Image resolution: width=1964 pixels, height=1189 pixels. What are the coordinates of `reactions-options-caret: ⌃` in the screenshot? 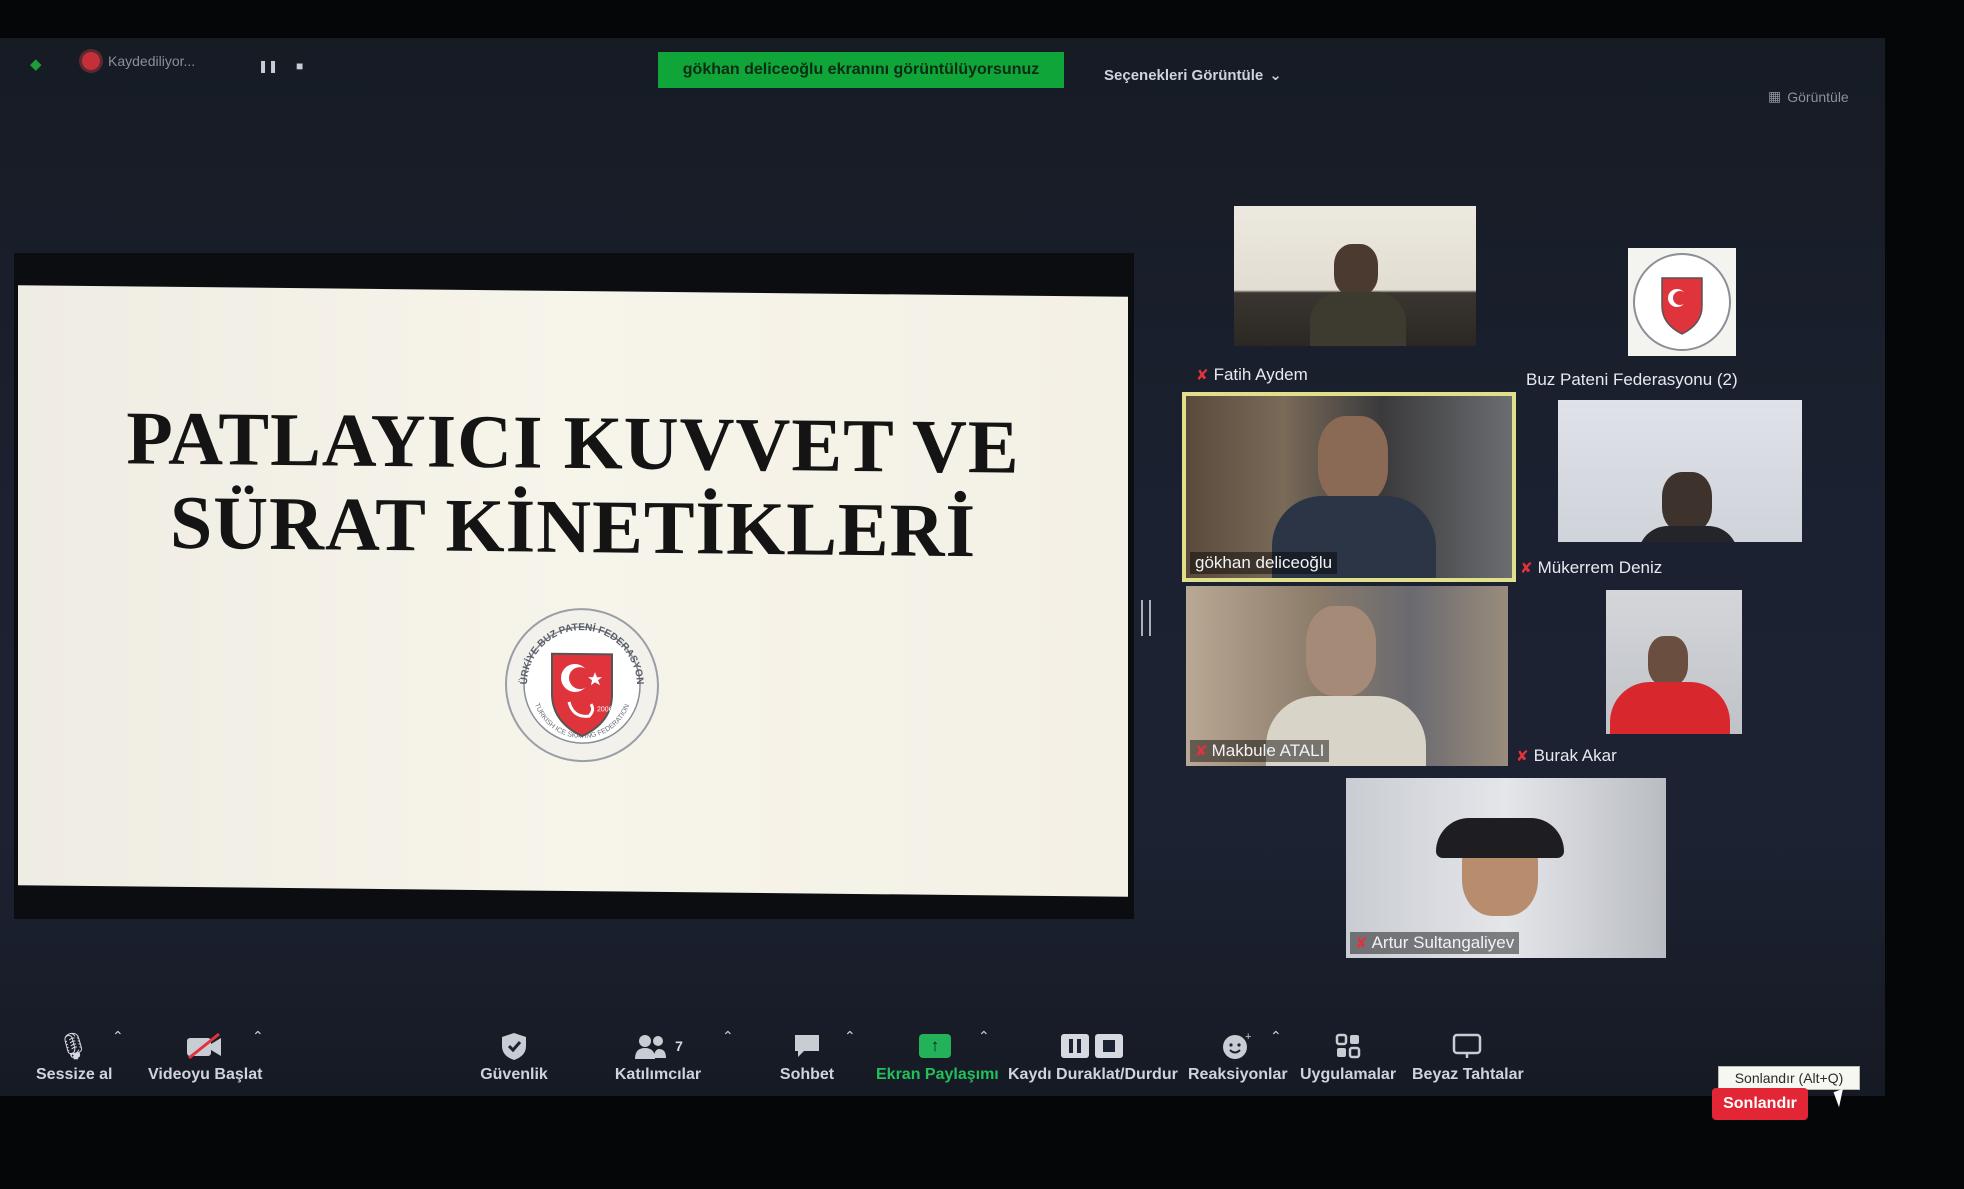 It's located at (1276, 1036).